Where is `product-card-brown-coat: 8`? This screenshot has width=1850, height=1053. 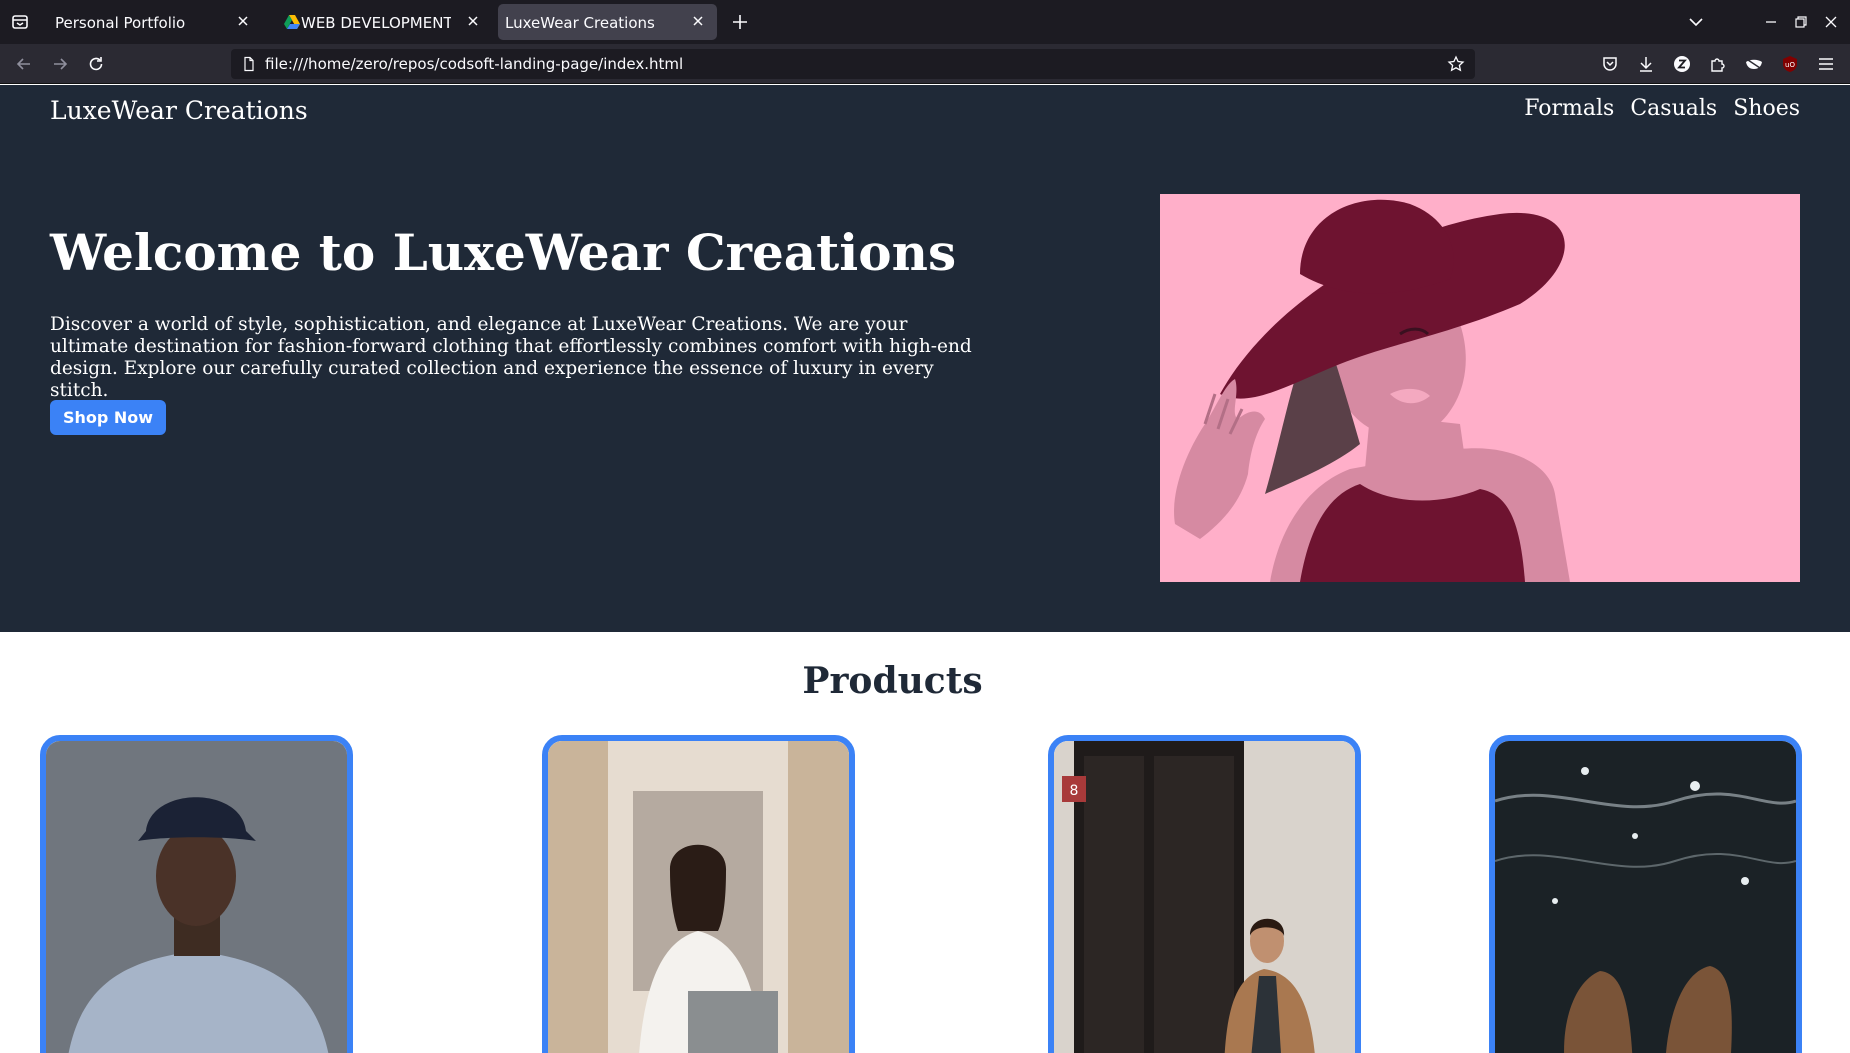
product-card-brown-coat: 8 is located at coordinates (1204, 894).